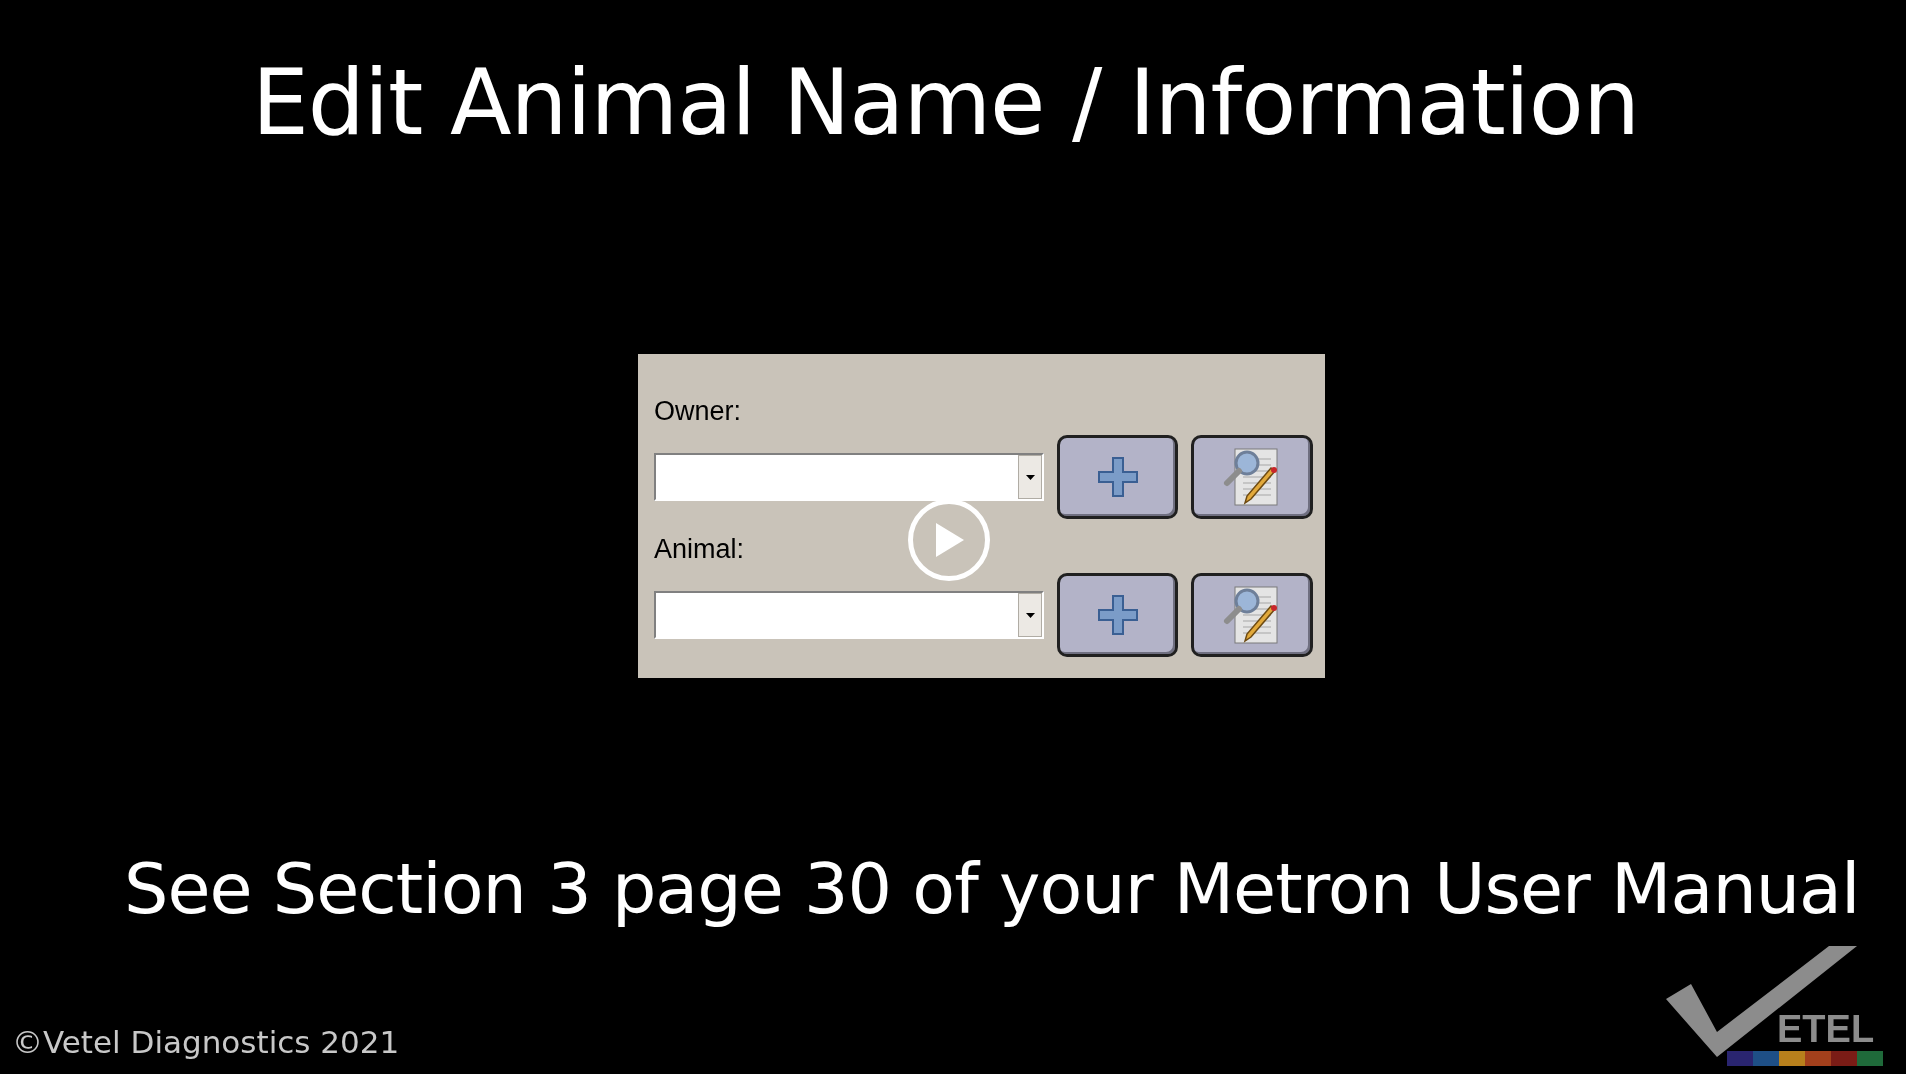 This screenshot has width=1906, height=1074. Describe the element at coordinates (206, 1042) in the screenshot. I see `copyright-text: ©Vetel Diagnostics 2021` at that location.